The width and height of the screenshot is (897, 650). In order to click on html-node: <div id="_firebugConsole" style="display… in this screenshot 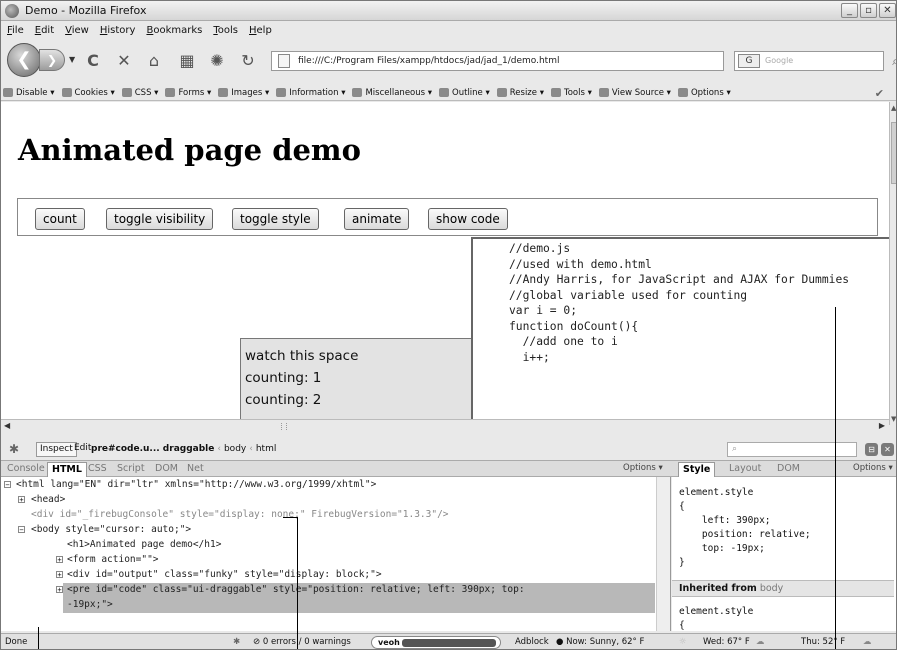, I will do `click(240, 515)`.